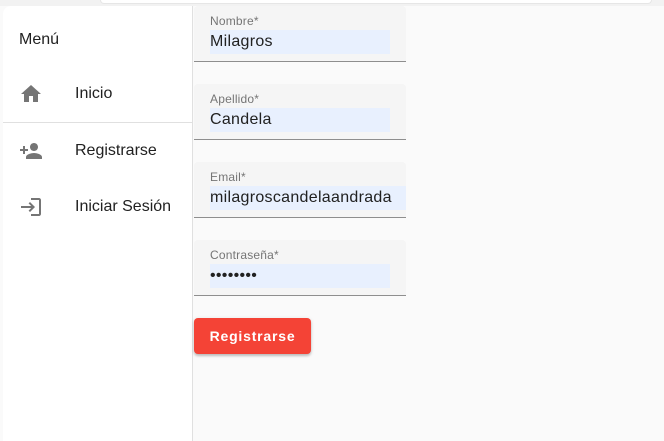  I want to click on login-icon, so click(31, 207).